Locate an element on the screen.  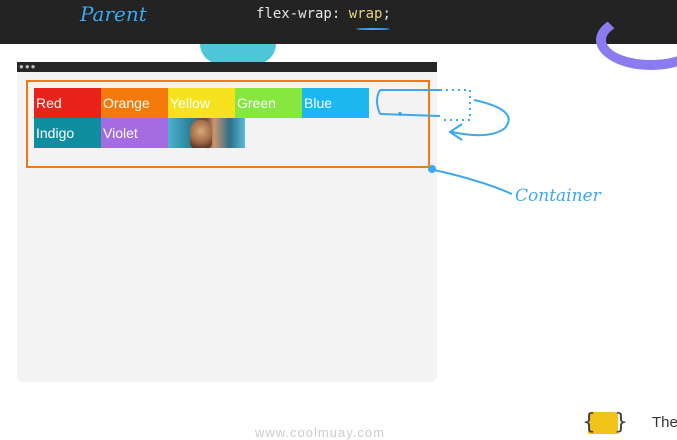
annotation-dot is located at coordinates (400, 114).